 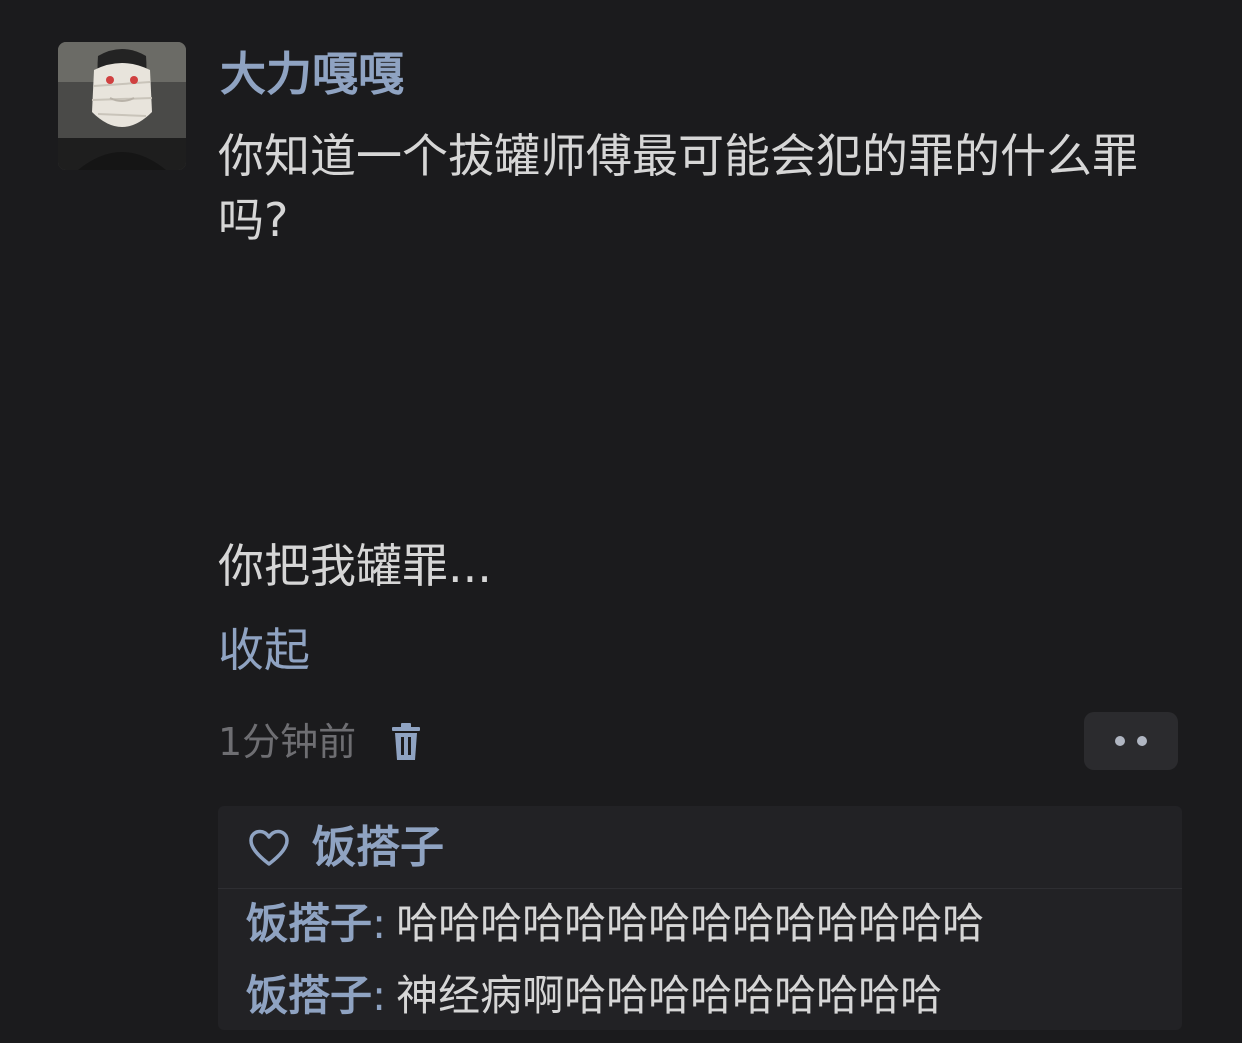 I want to click on avatar-photo, so click(x=122, y=106).